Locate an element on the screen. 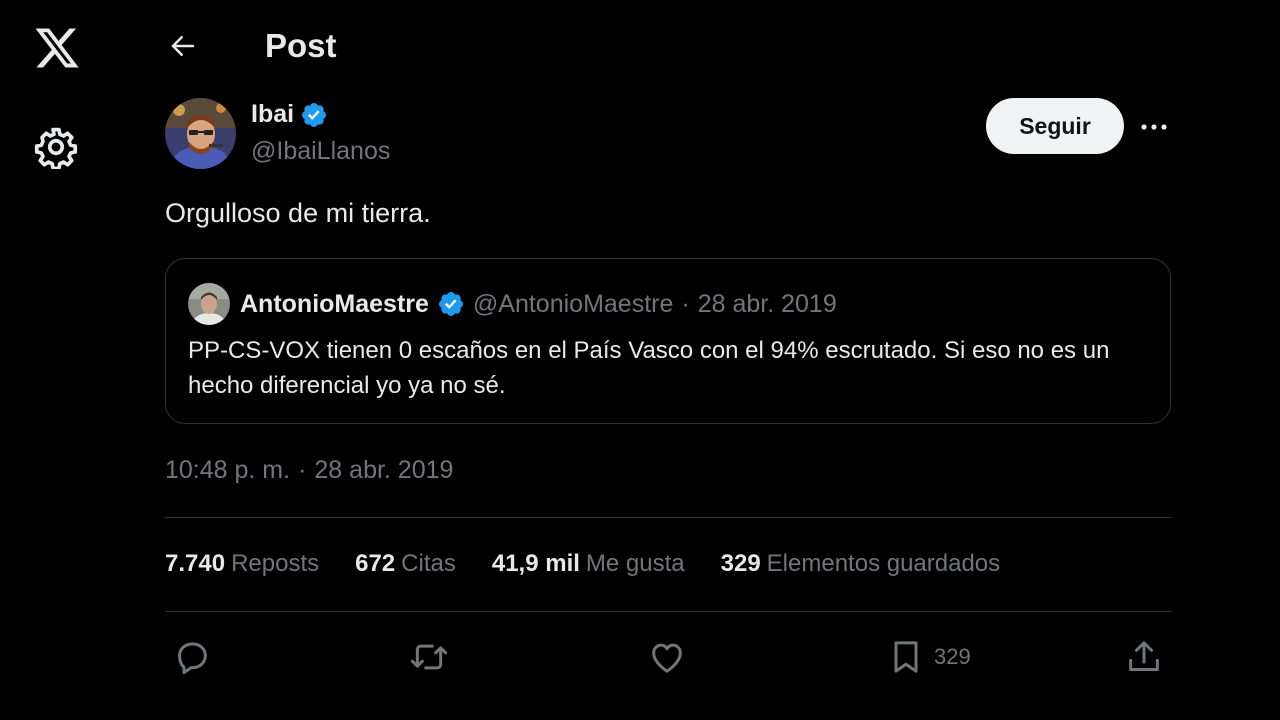  reply-button is located at coordinates (192, 657).